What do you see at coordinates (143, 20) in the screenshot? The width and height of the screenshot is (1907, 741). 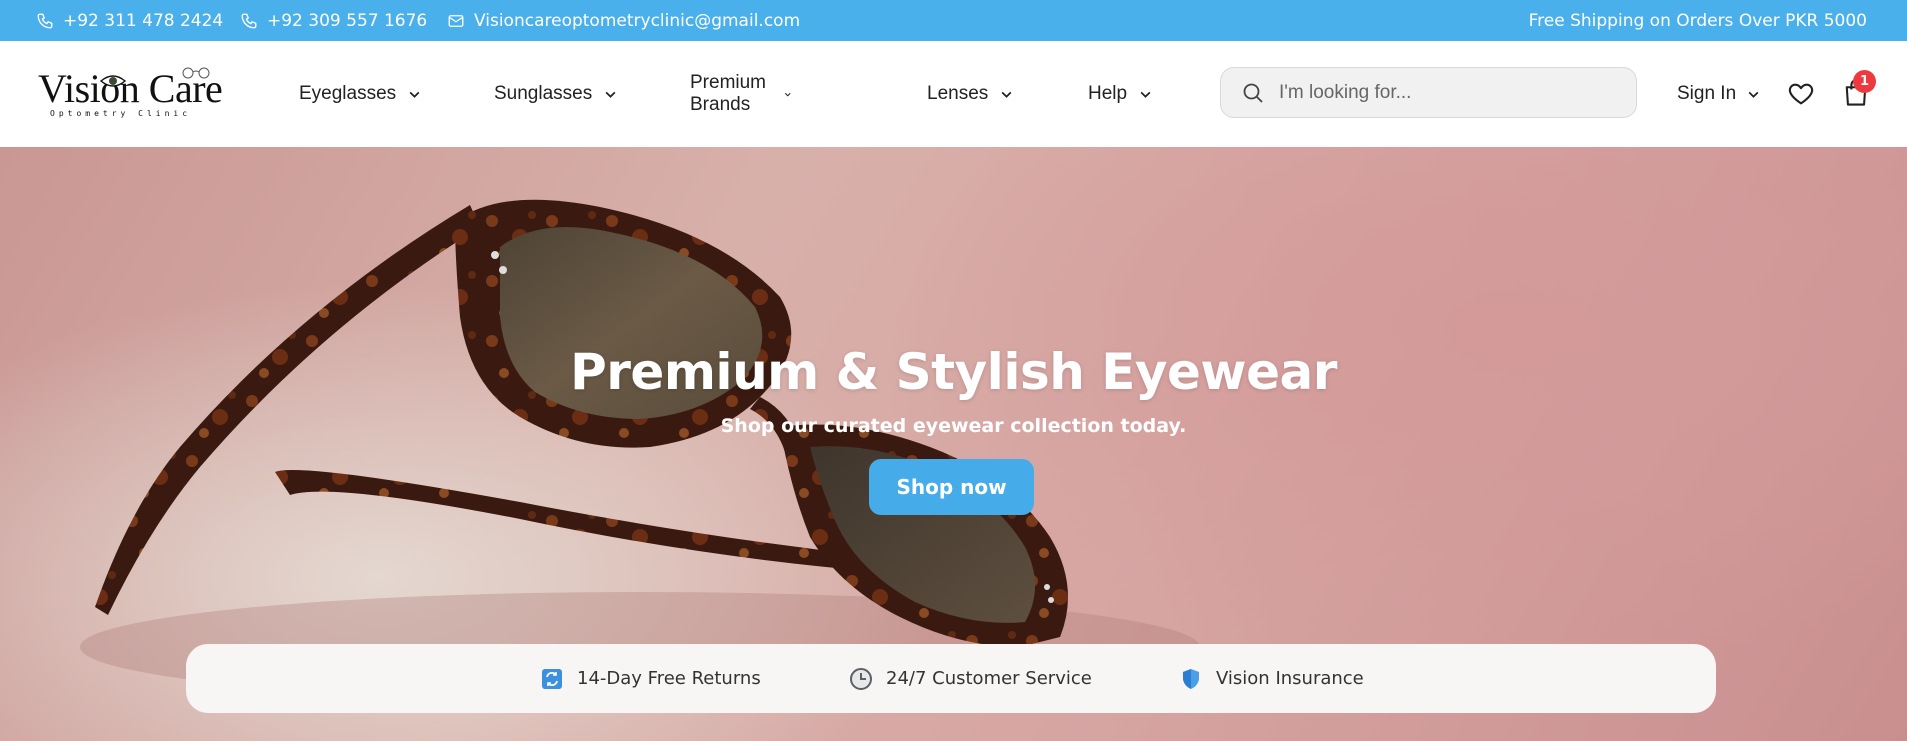 I see `phone-number-1: +92 311 478 2424` at bounding box center [143, 20].